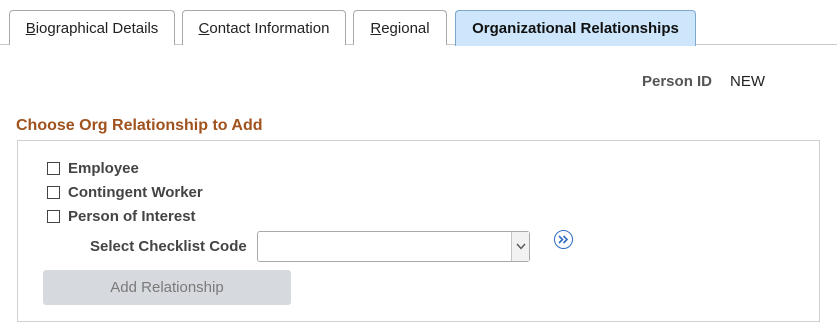 This screenshot has height=330, width=837. I want to click on employee-label: Employee, so click(103, 168).